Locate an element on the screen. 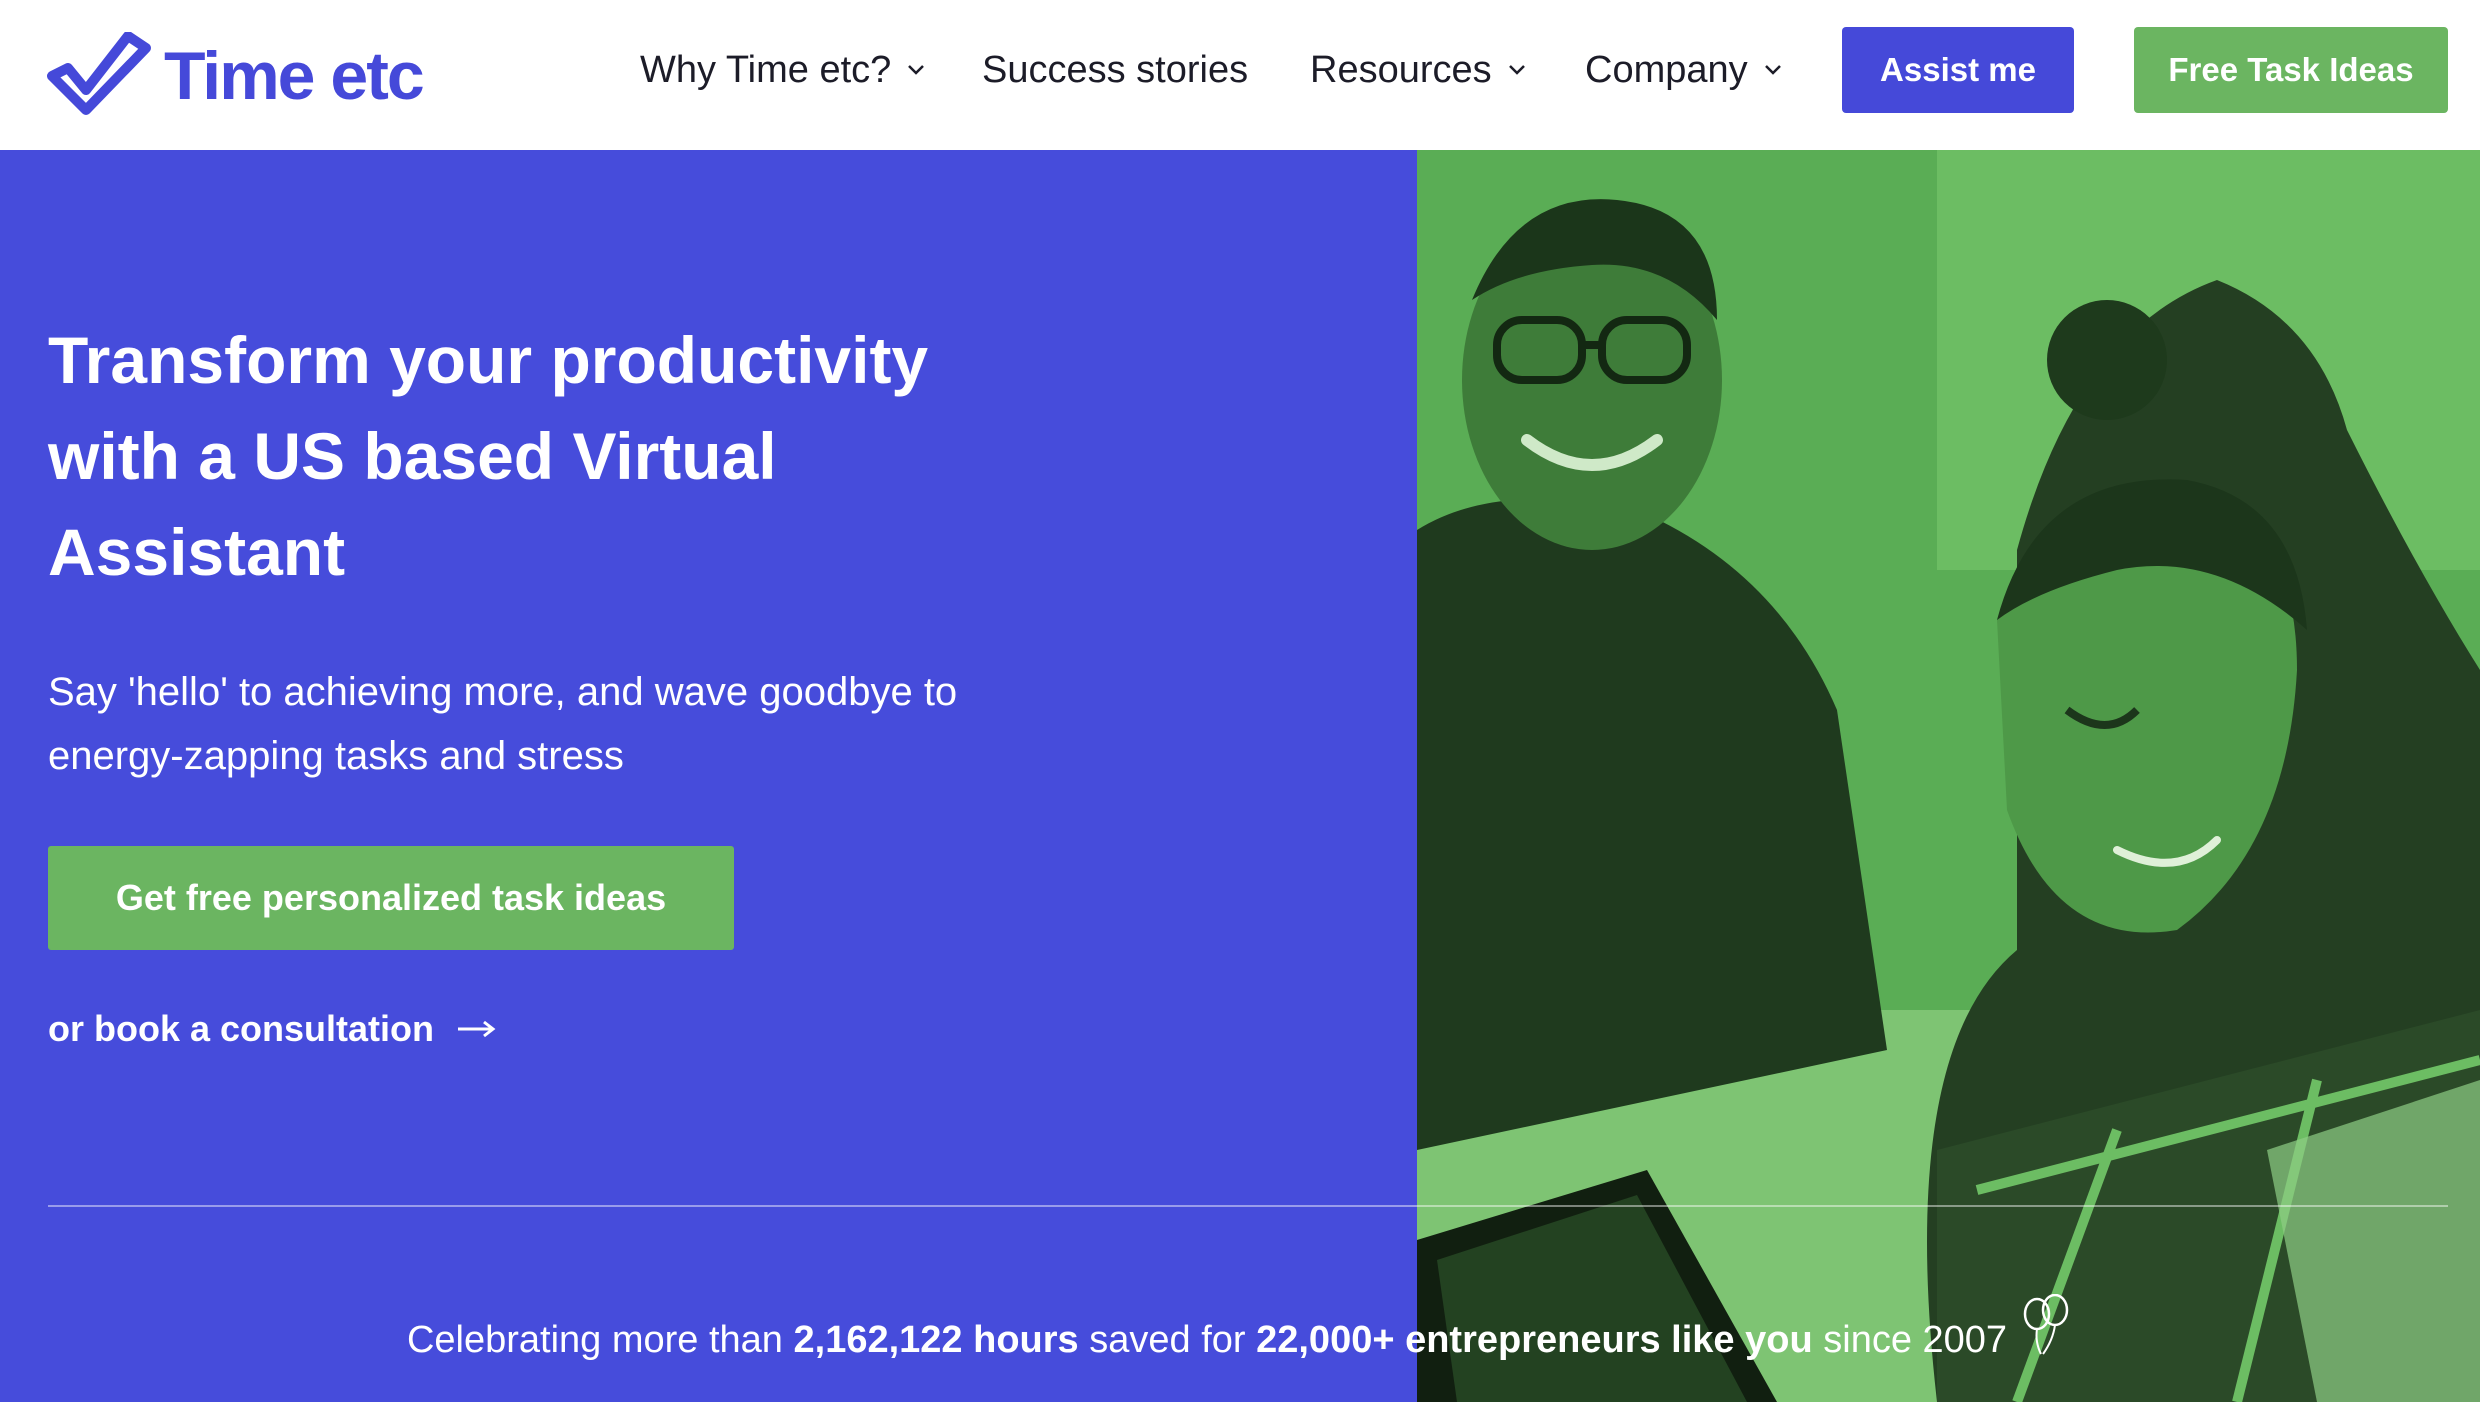  arrow-right-icon is located at coordinates (477, 1029).